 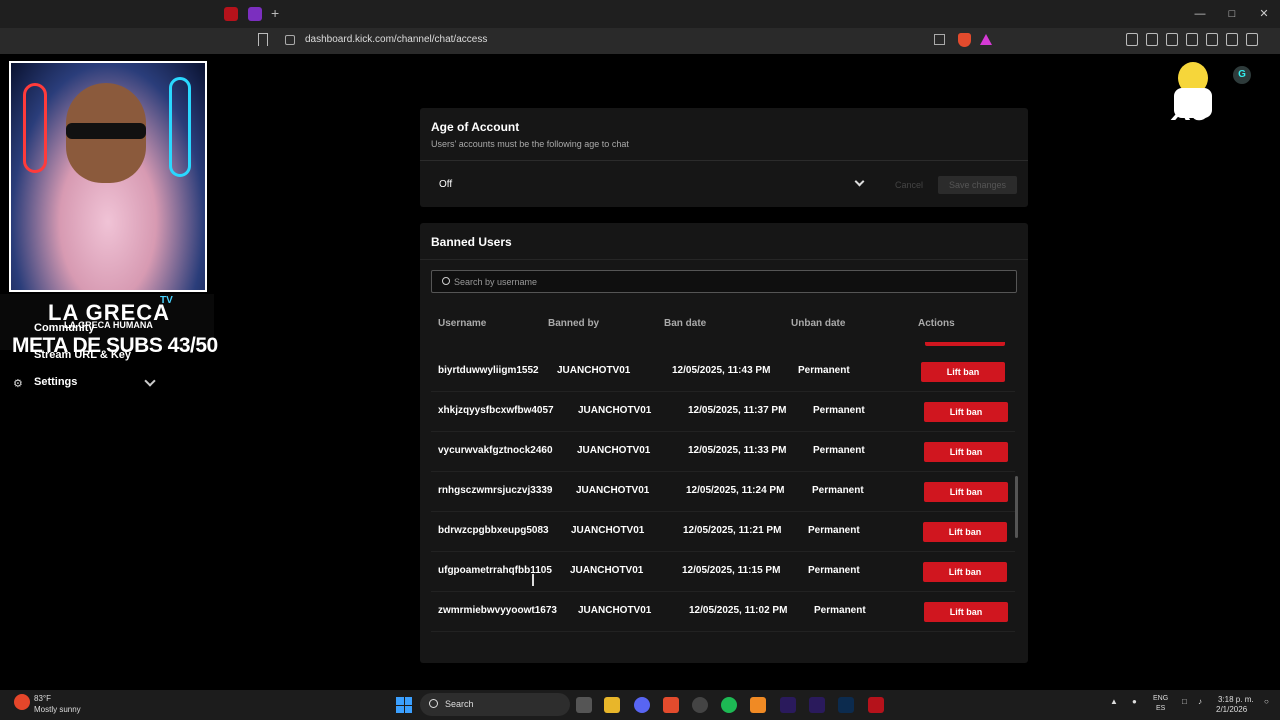 I want to click on obs-icon, so click(x=700, y=705).